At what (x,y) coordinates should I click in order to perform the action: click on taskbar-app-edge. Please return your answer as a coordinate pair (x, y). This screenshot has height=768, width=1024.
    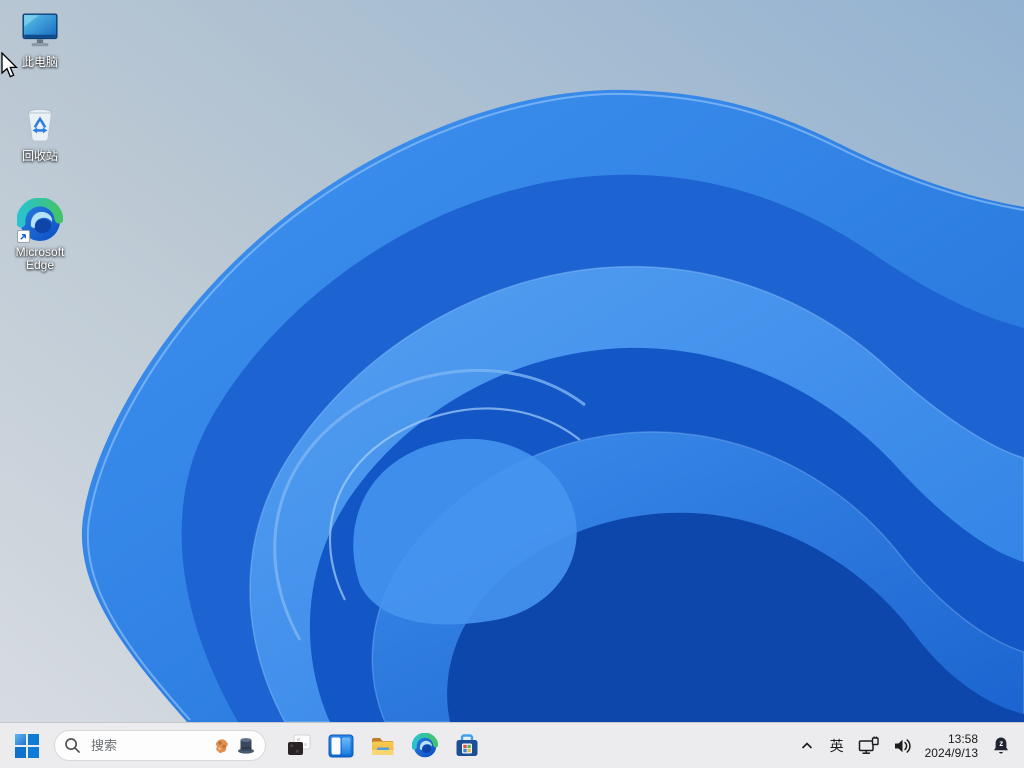
    Looking at the image, I should click on (425, 746).